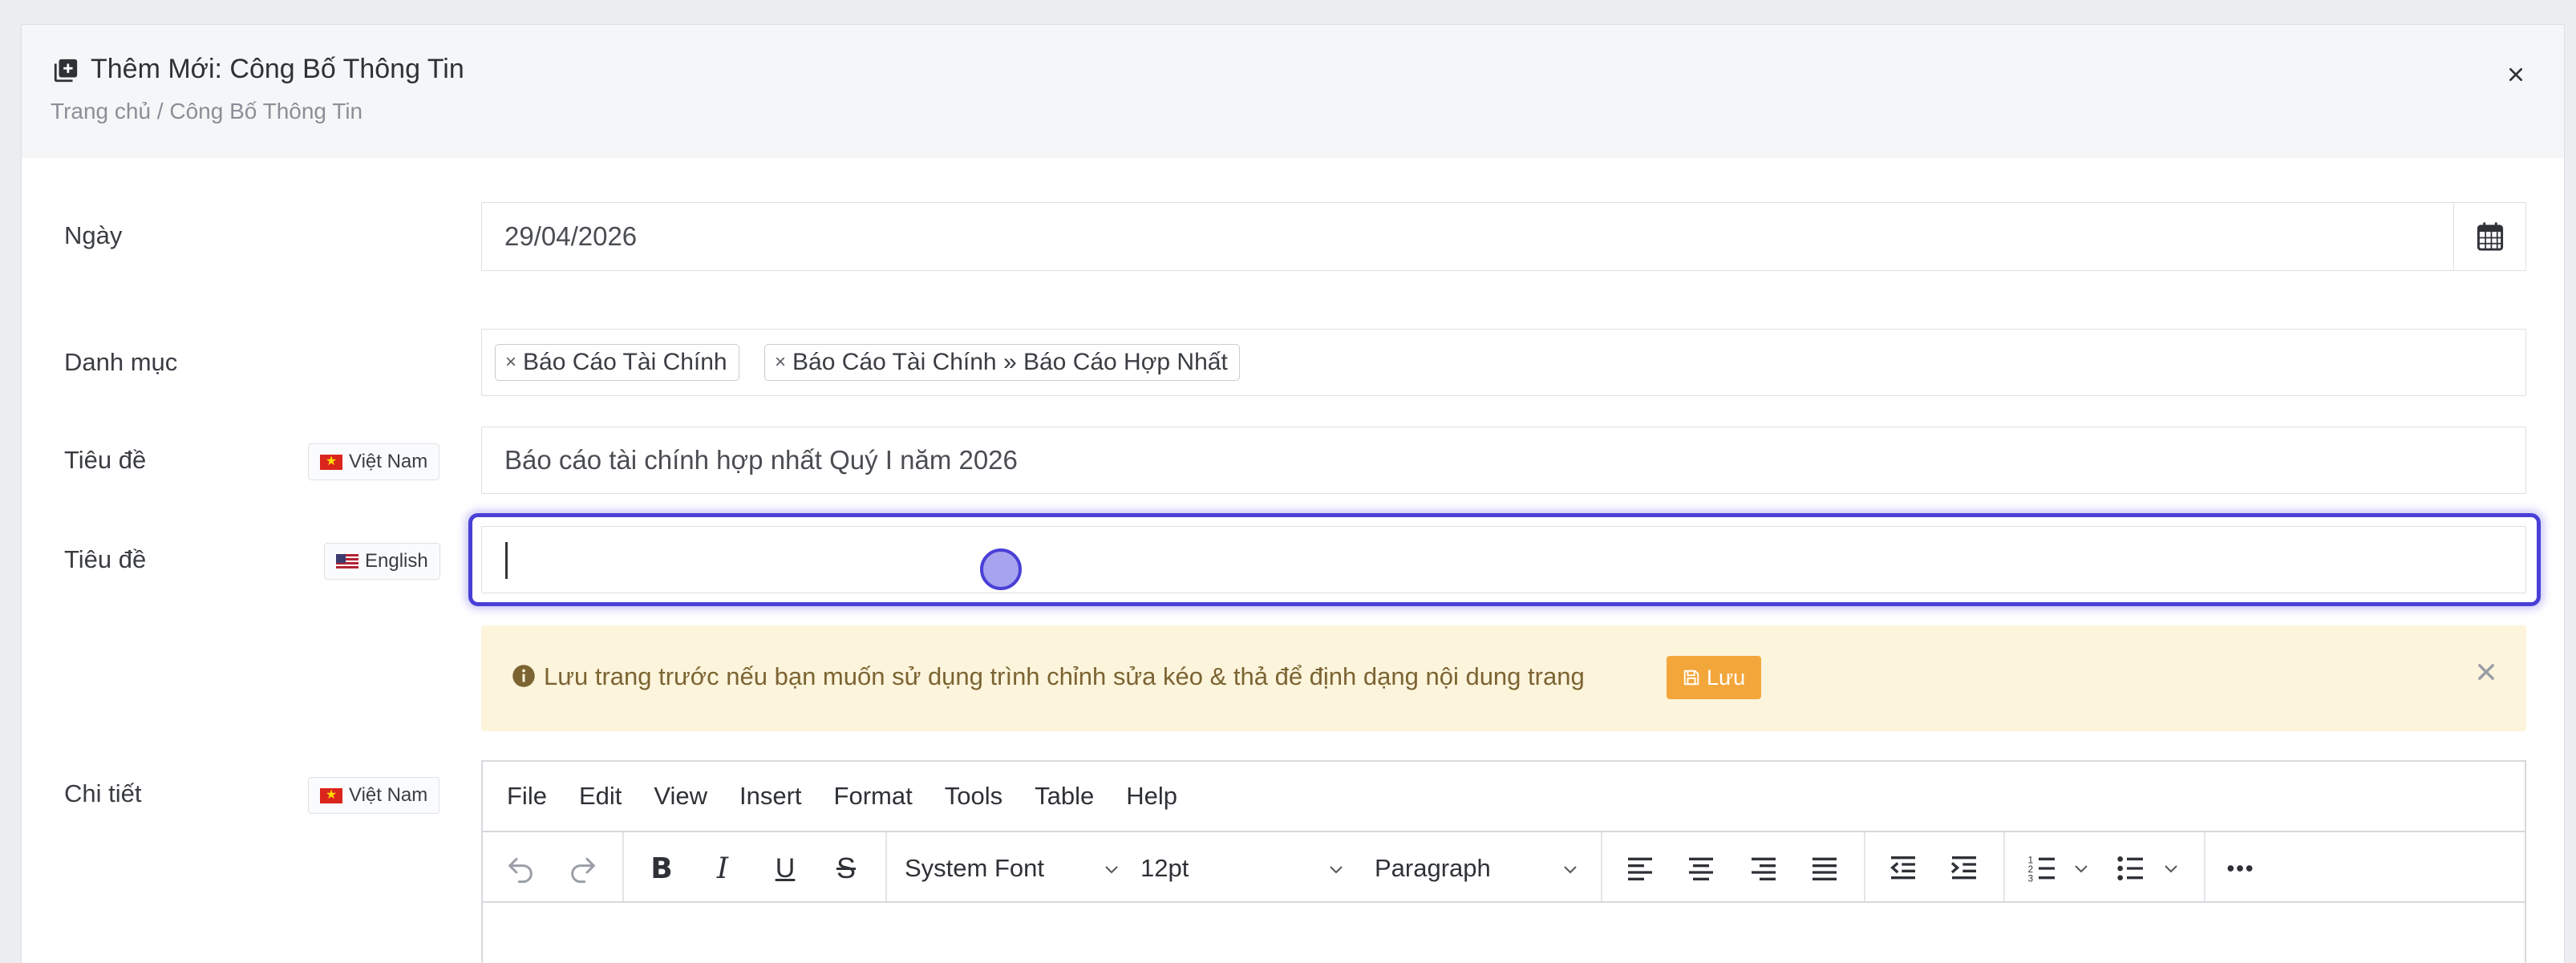 The height and width of the screenshot is (963, 2576). I want to click on menu-edit: Edit, so click(600, 797).